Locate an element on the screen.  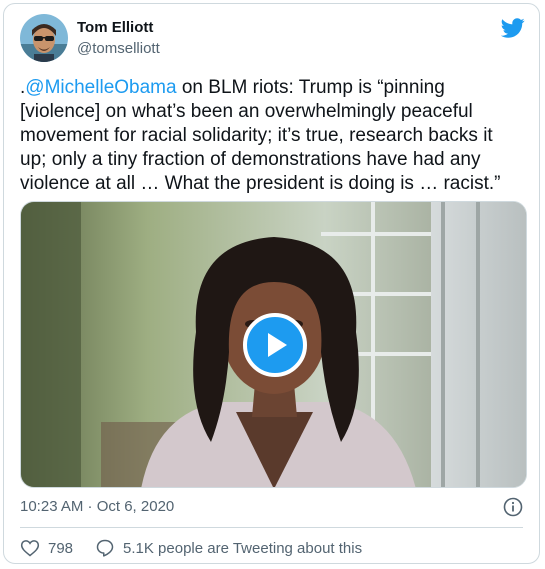
like-count: 798 is located at coordinates (61, 548).